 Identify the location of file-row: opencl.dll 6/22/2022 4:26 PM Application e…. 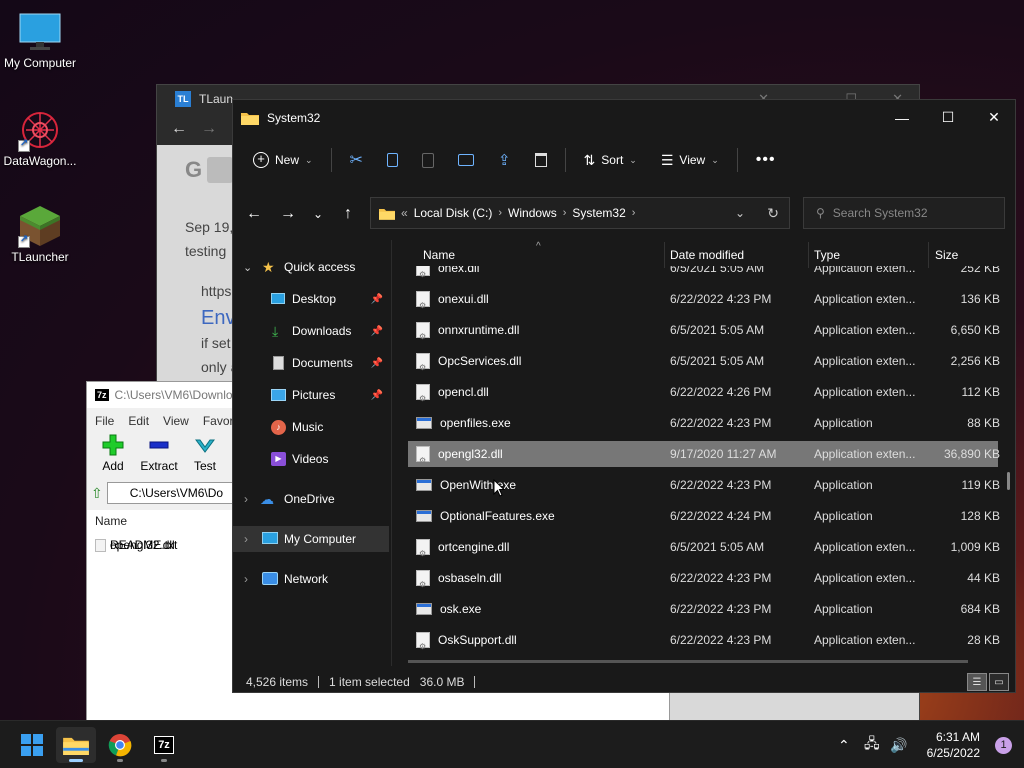
(704, 392).